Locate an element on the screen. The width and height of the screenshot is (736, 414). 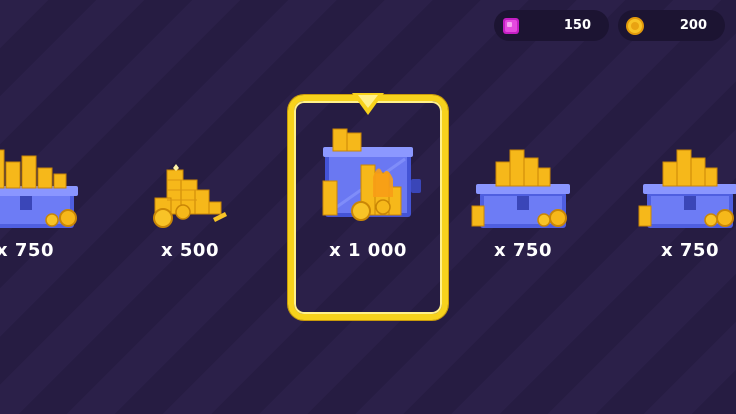
offer-card-2: x 500 is located at coordinates (190, 207).